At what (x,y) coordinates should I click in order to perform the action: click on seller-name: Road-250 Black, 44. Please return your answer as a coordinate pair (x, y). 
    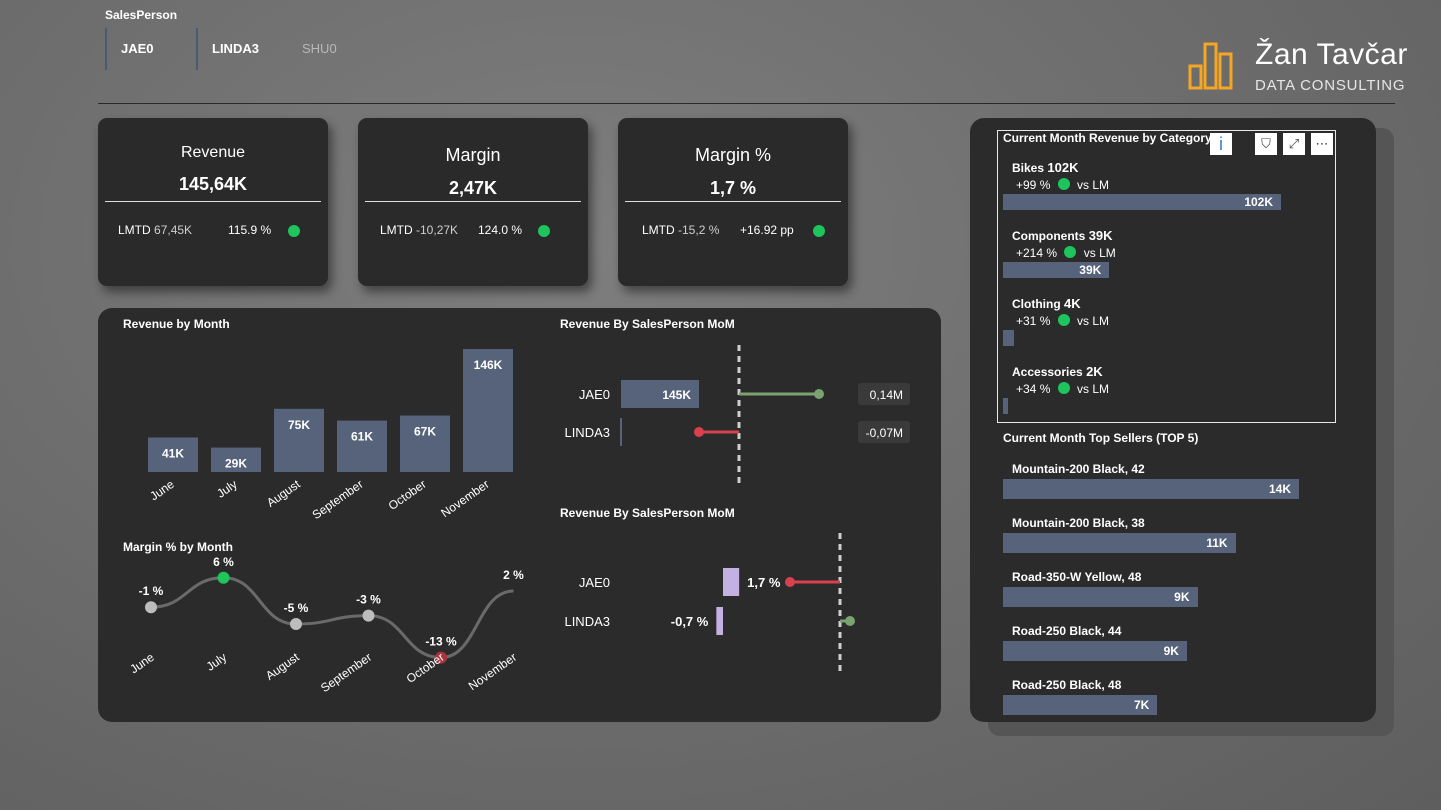
    Looking at the image, I should click on (1067, 631).